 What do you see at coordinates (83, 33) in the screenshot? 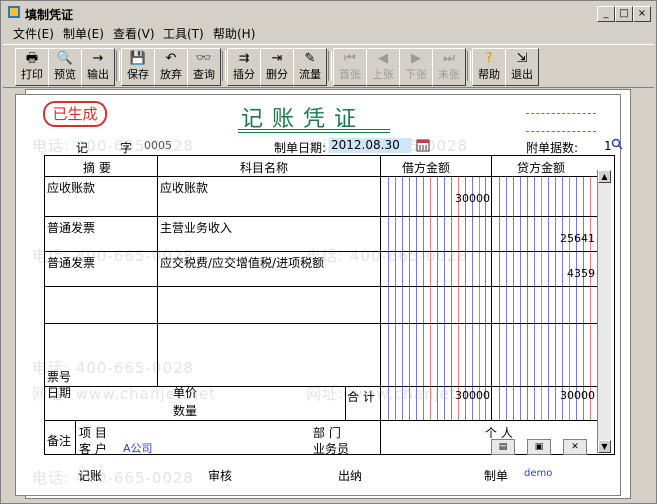
I see `menu-make: 制单(E)` at bounding box center [83, 33].